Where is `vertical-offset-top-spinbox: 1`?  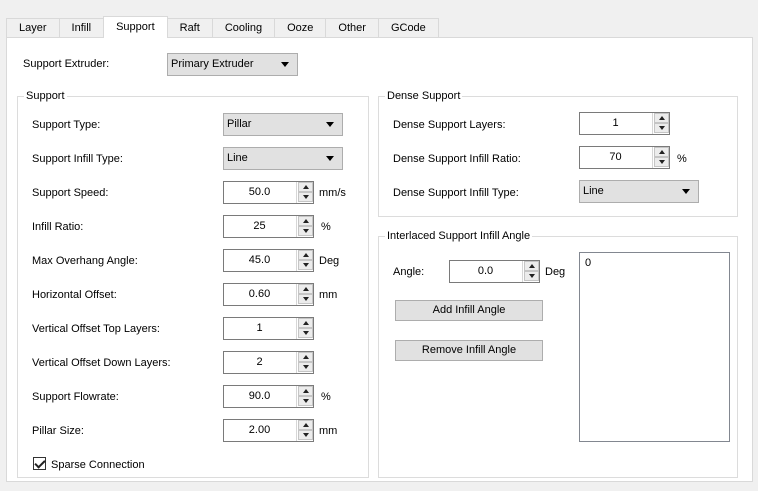
vertical-offset-top-spinbox: 1 is located at coordinates (268, 328).